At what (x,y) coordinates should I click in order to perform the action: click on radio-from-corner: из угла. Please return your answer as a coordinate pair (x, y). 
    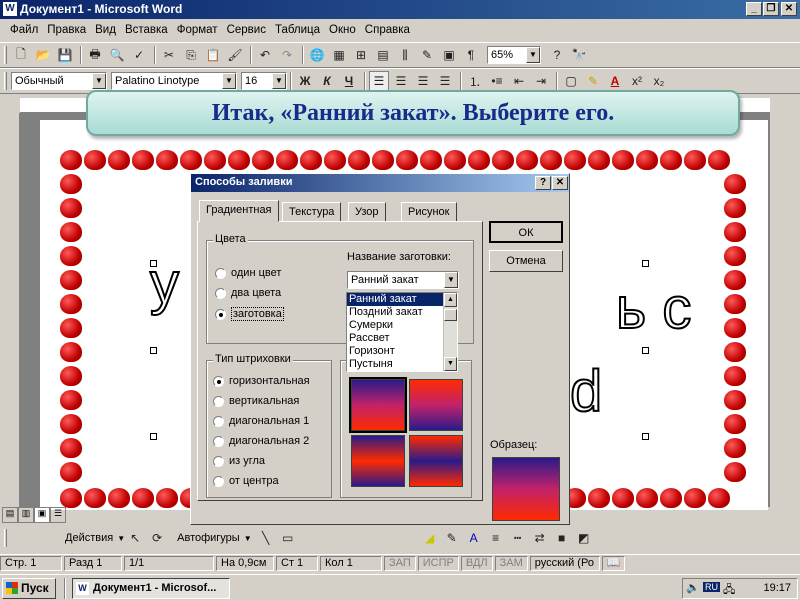
    Looking at the image, I should click on (239, 461).